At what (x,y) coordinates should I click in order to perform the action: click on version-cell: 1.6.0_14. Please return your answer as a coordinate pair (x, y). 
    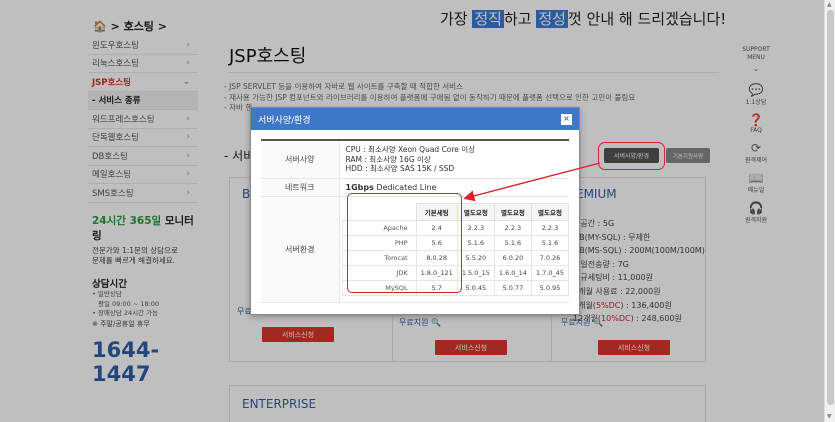
    Looking at the image, I should click on (512, 272).